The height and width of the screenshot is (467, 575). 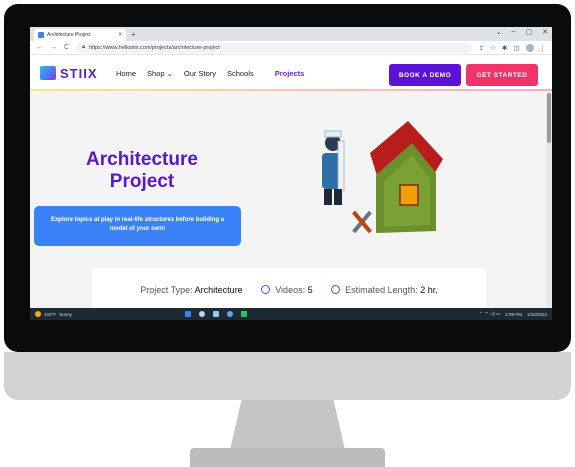 I want to click on title-line-2: Project, so click(x=142, y=181).